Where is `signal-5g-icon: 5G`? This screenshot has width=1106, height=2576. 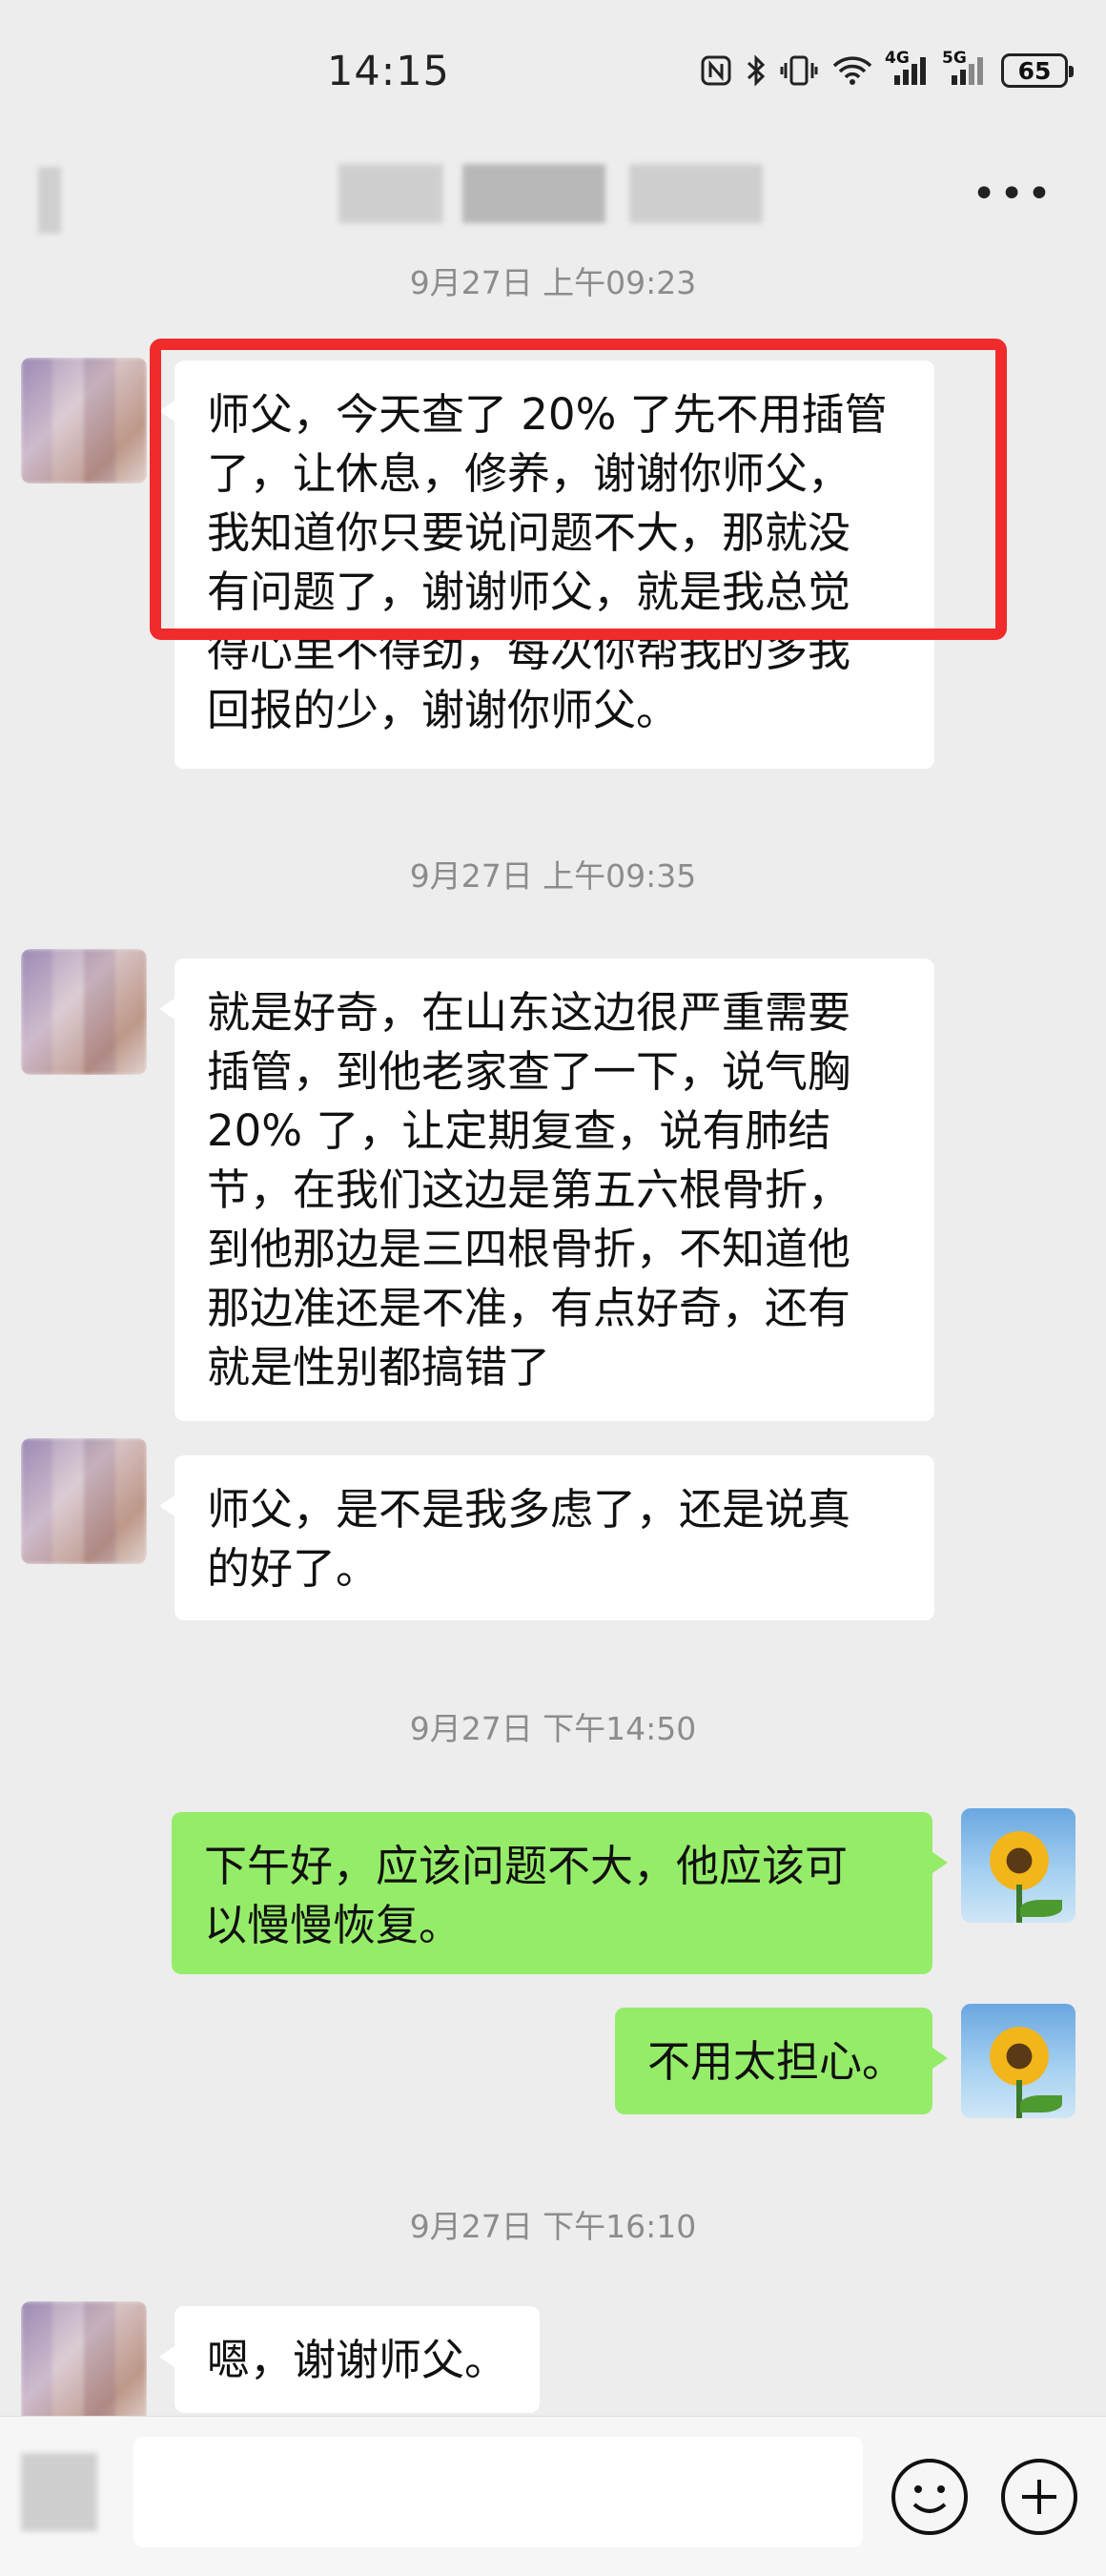
signal-5g-icon: 5G is located at coordinates (965, 68).